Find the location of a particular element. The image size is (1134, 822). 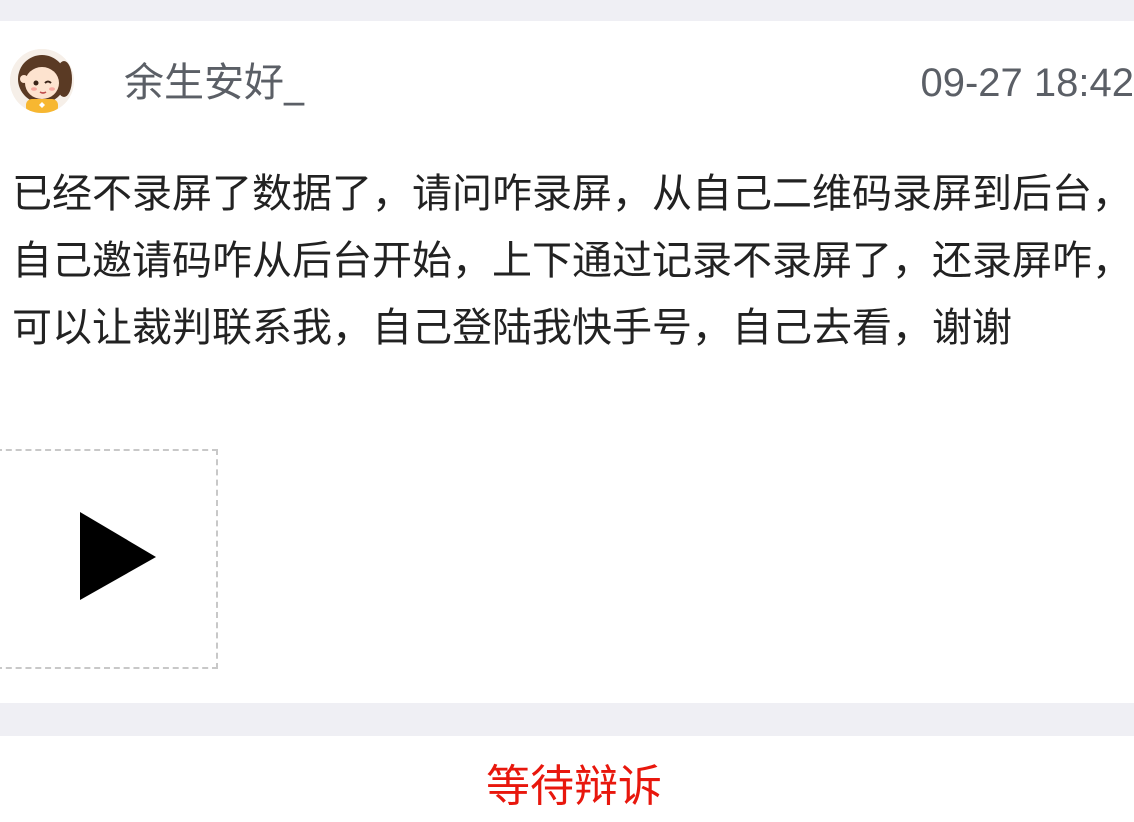

status-bar: 等待辩诉 is located at coordinates (567, 779).